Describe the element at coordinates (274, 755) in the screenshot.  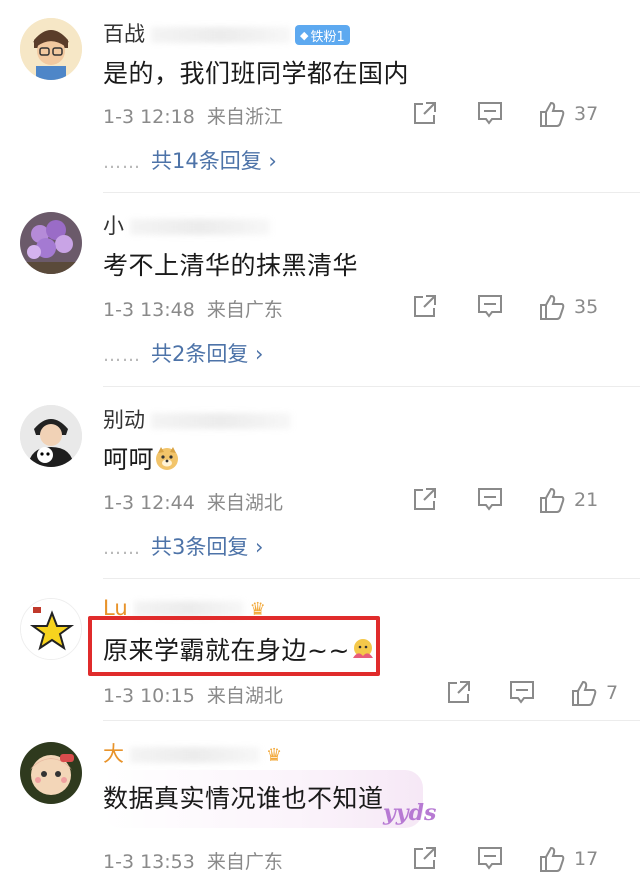
I see `crown-icon: ♛` at that location.